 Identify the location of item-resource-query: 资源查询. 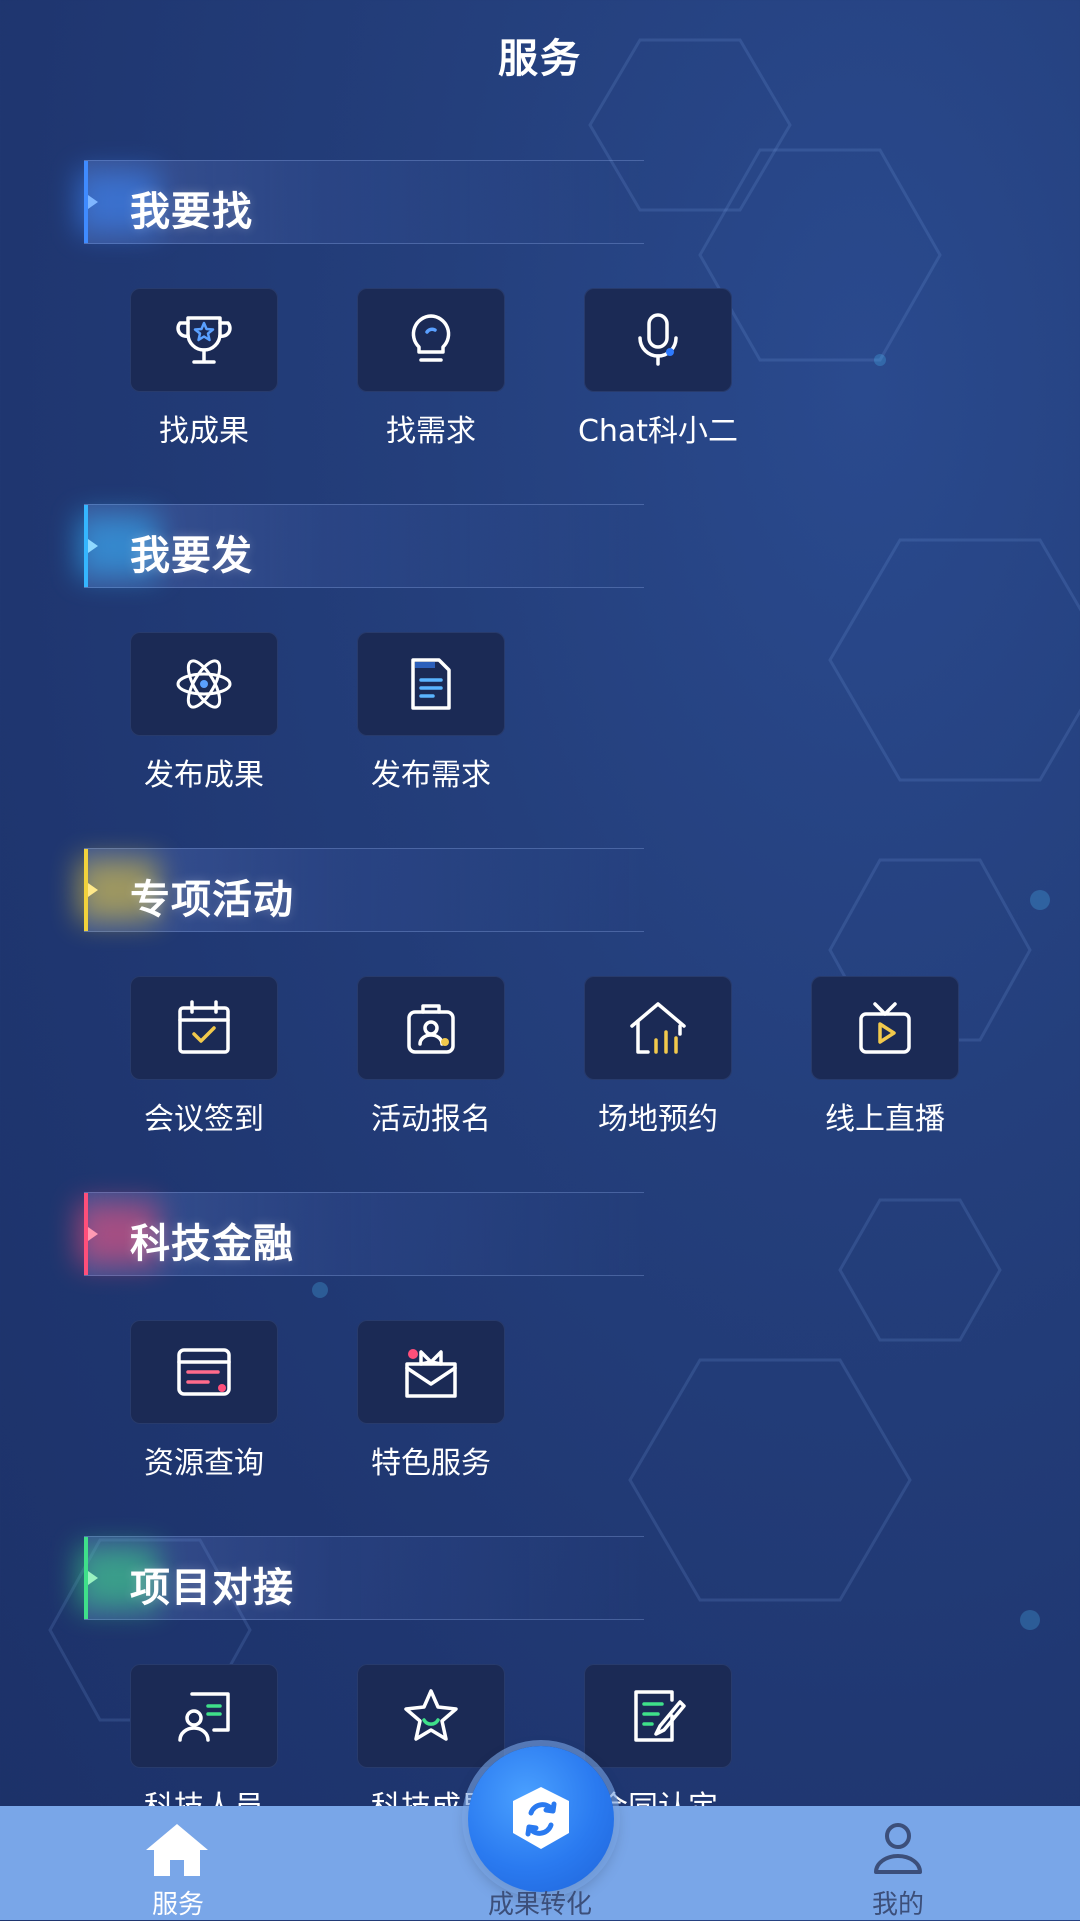
(190, 1405).